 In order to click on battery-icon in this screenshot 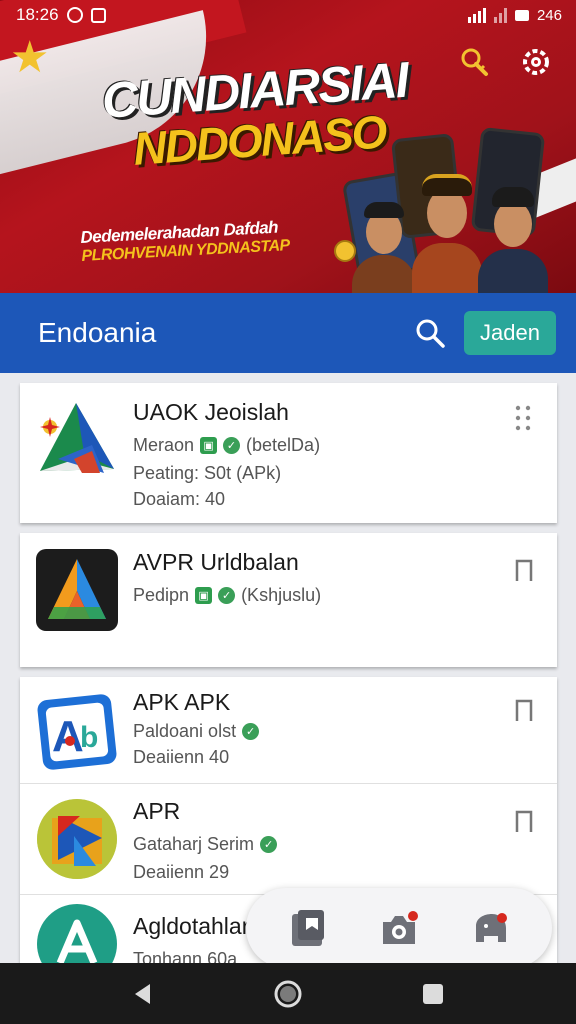, I will do `click(521, 15)`.